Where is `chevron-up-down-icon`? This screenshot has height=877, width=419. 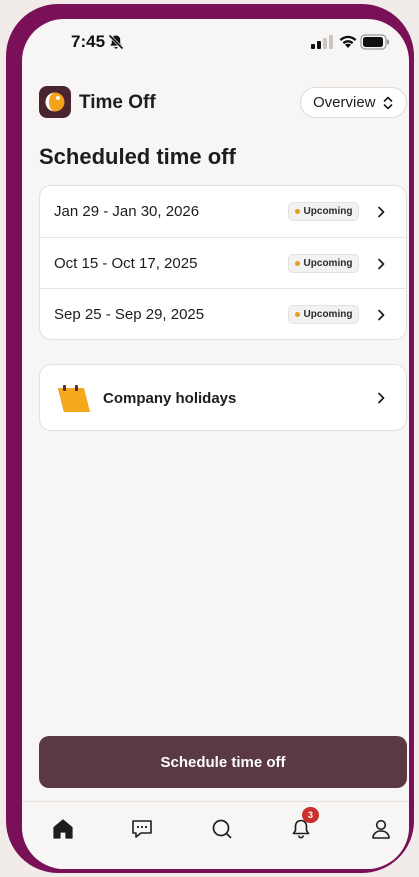 chevron-up-down-icon is located at coordinates (387, 102).